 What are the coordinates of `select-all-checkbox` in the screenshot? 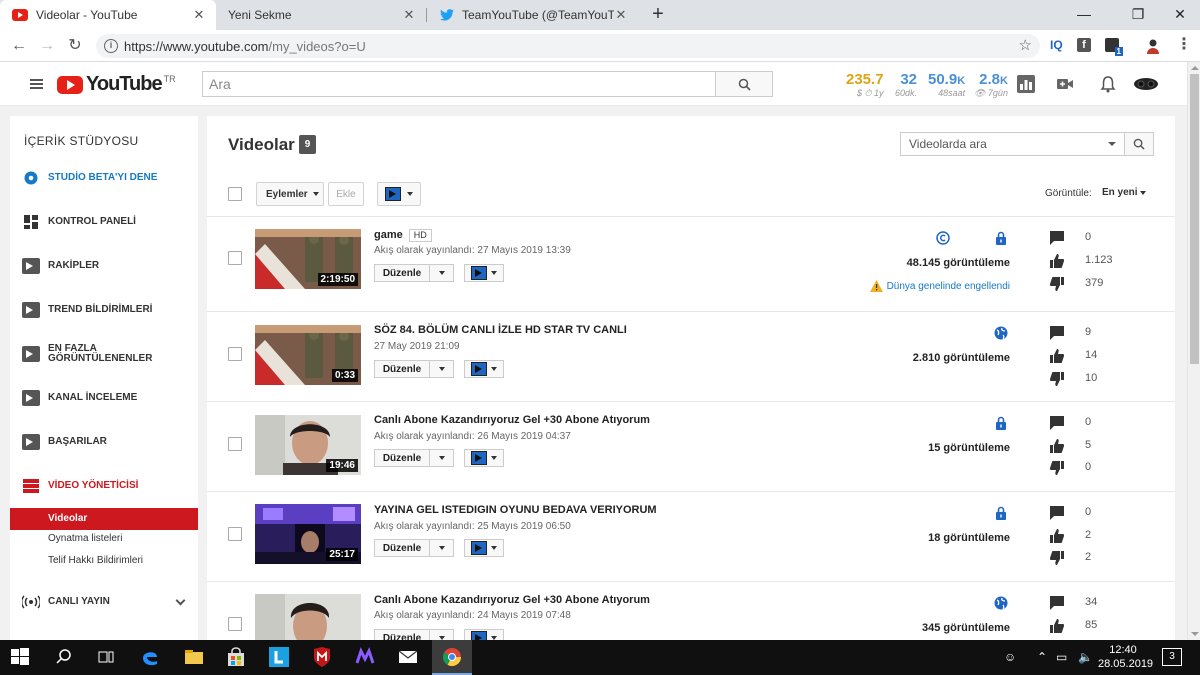 It's located at (235, 194).